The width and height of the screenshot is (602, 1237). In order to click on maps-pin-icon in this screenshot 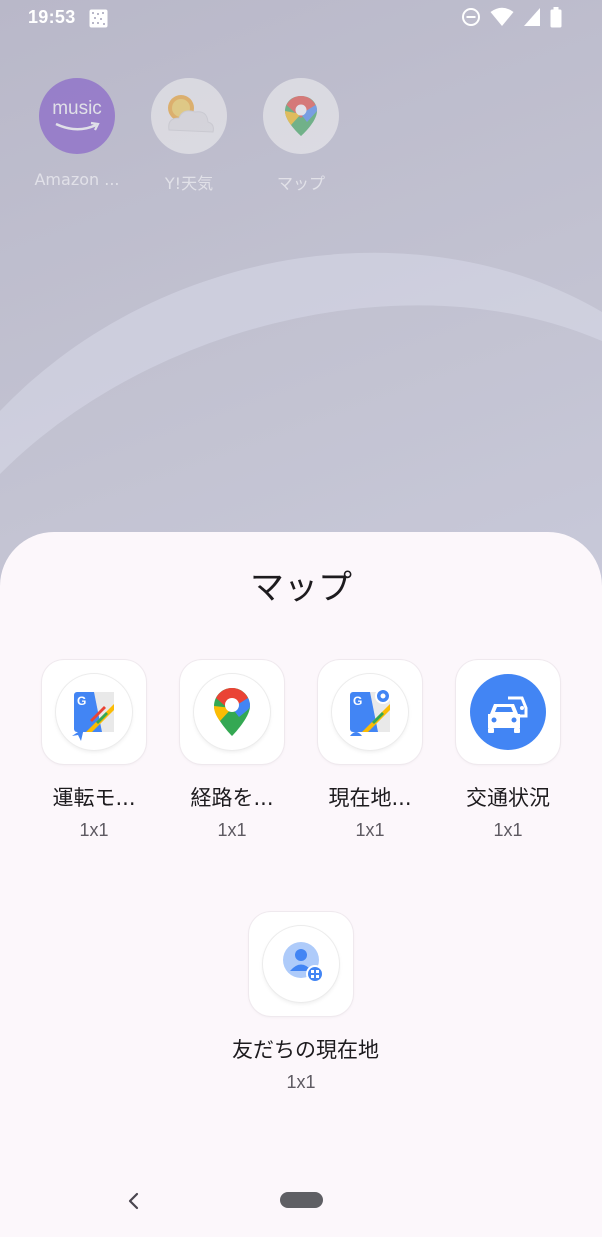, I will do `click(232, 712)`.